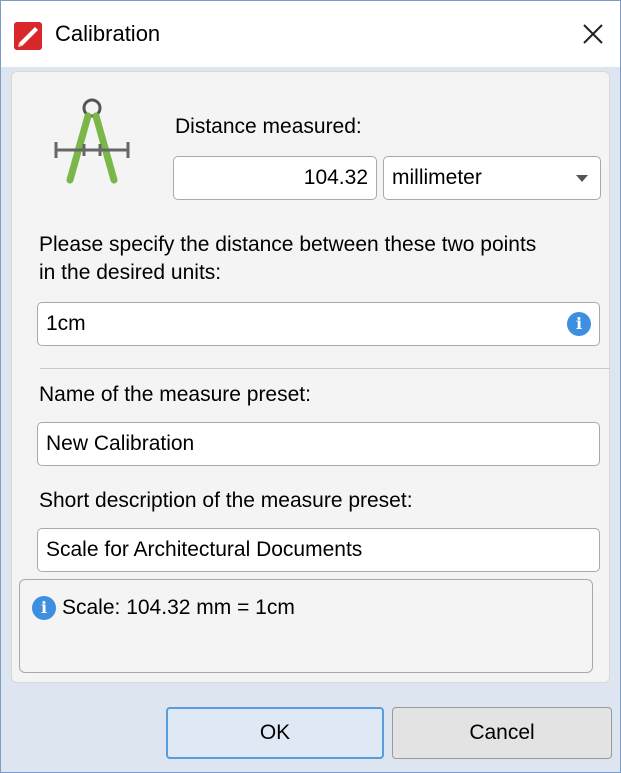 This screenshot has height=773, width=621. What do you see at coordinates (175, 394) in the screenshot?
I see `preset-name-label: Name of the measure preset:` at bounding box center [175, 394].